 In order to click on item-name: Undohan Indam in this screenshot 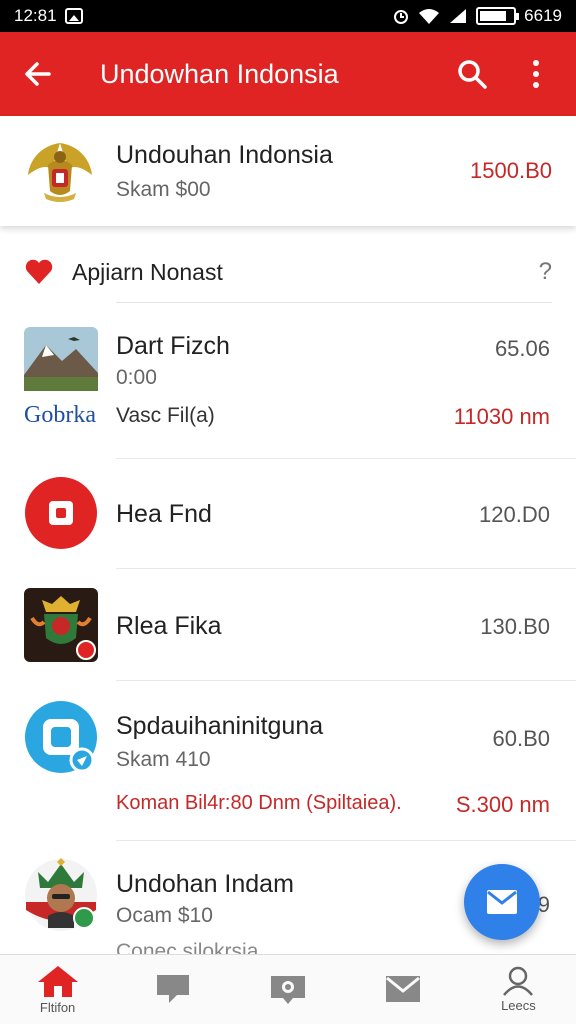, I will do `click(205, 884)`.